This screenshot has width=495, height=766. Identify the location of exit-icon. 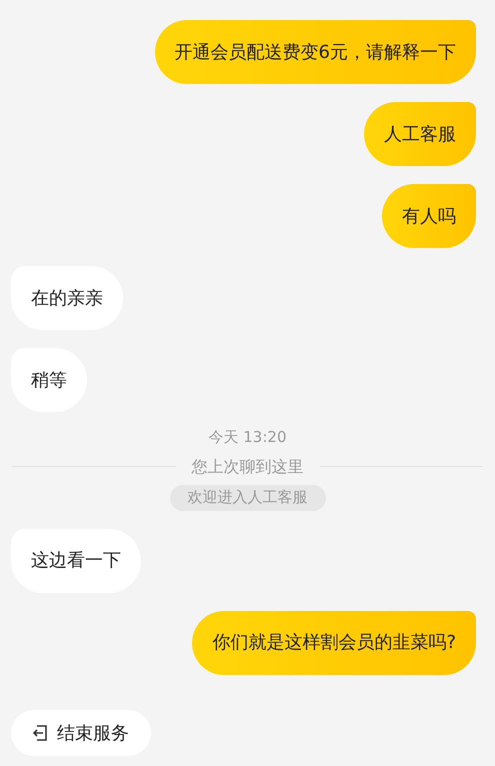
(41, 733).